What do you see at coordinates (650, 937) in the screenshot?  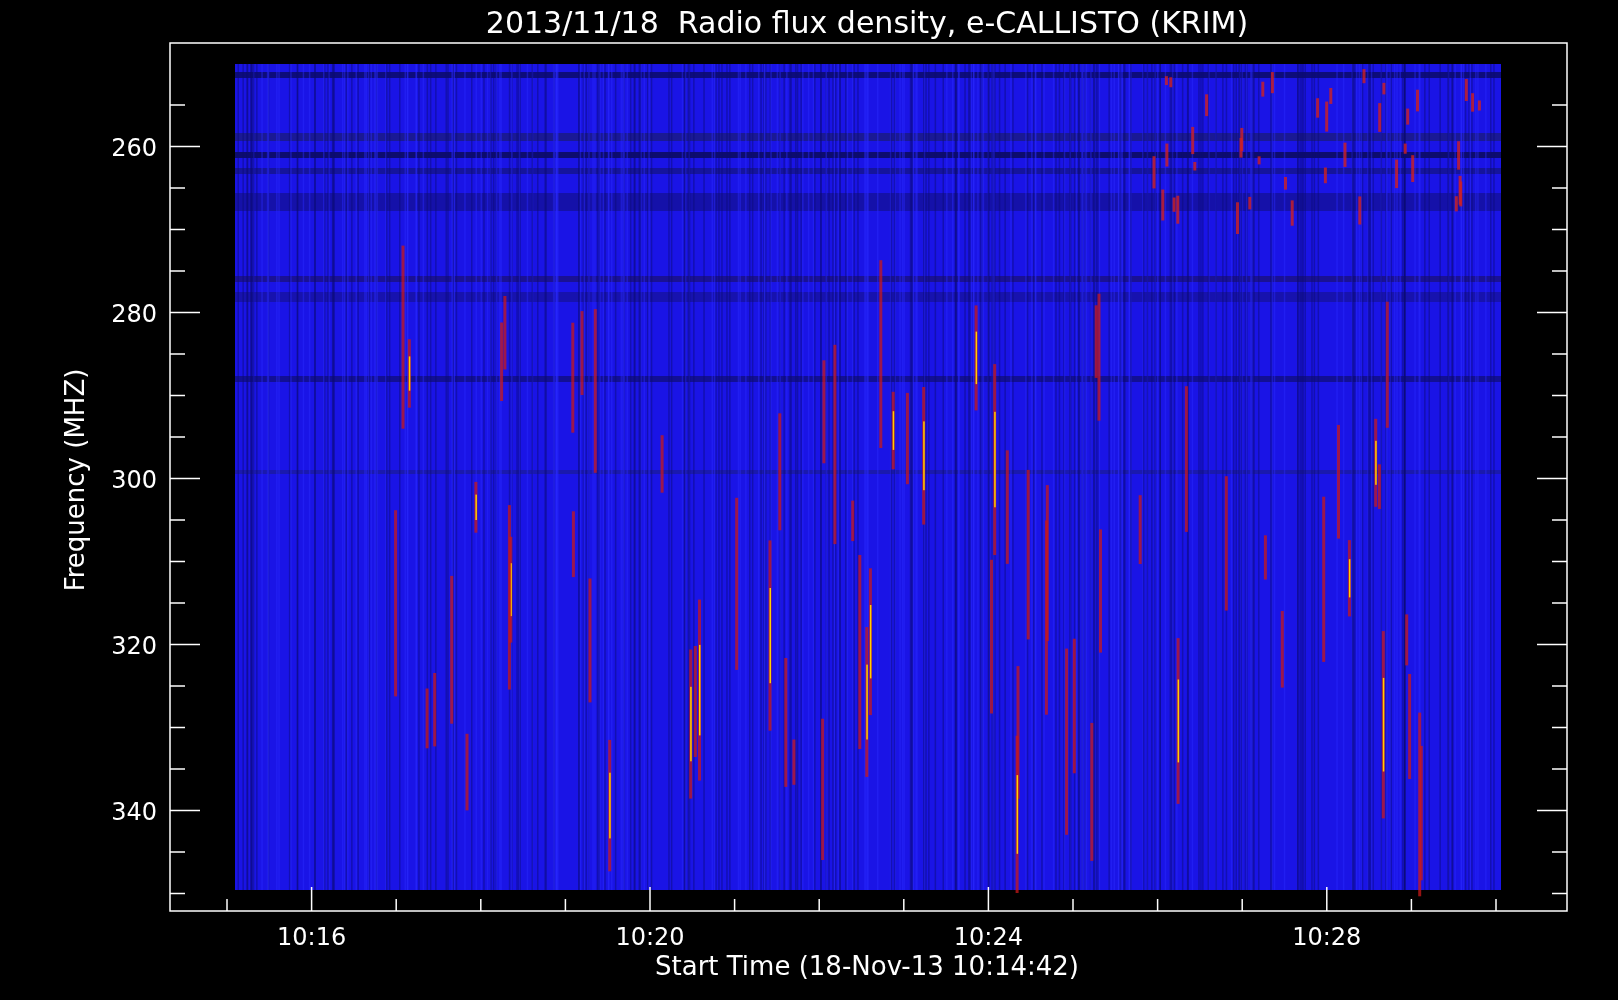 I see `x-tick-label: 10:20` at bounding box center [650, 937].